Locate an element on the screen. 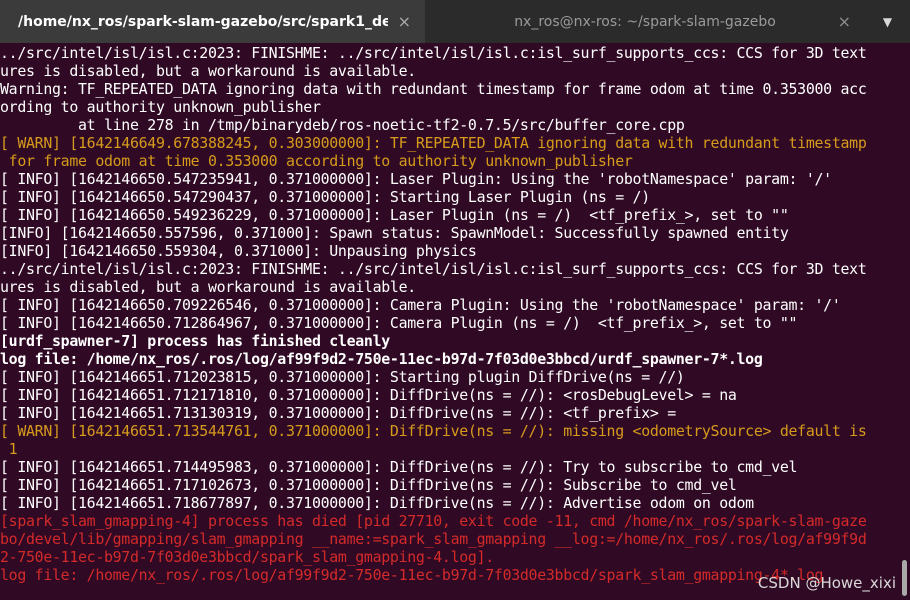 The image size is (910, 600). chevron-down-icon: ▼ is located at coordinates (887, 21).